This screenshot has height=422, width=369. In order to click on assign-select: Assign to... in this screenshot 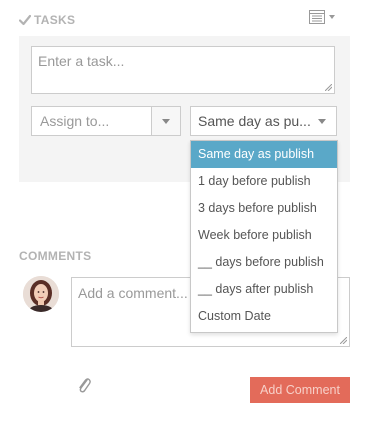, I will do `click(106, 121)`.